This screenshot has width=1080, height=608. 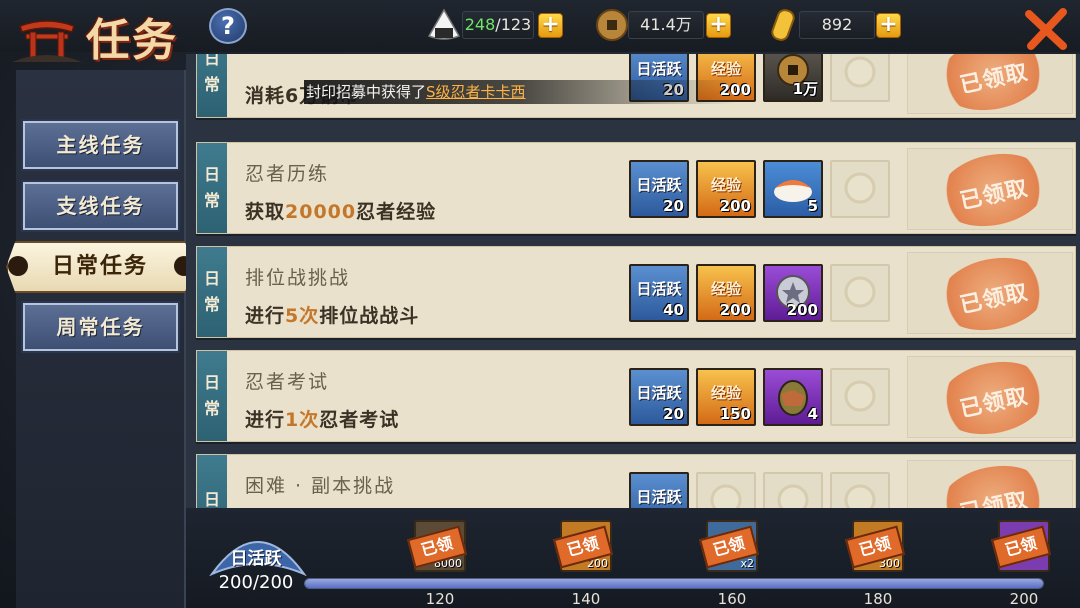 What do you see at coordinates (875, 546) in the screenshot?
I see `reward-chest: 300 已领` at bounding box center [875, 546].